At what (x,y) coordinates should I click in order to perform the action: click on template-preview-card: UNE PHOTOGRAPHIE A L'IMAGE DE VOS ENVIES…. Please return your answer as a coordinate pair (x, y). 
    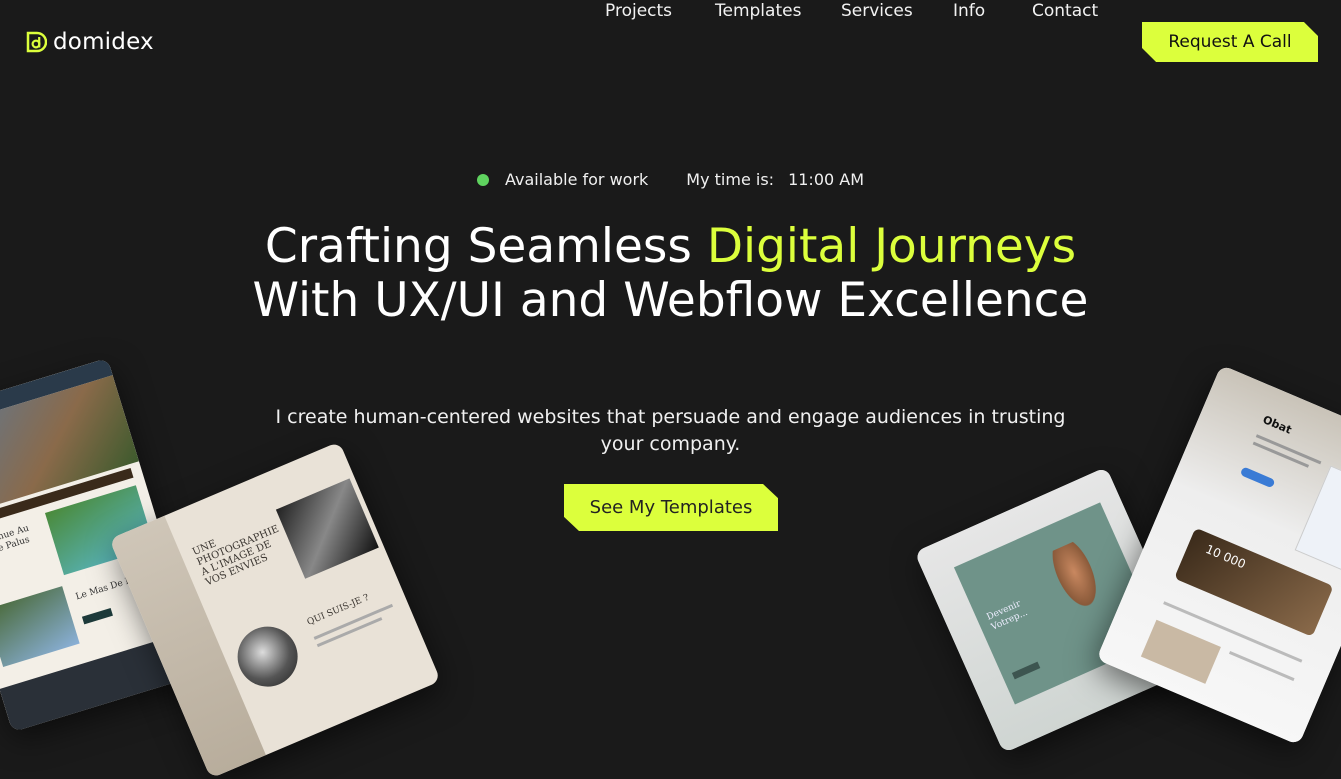
    Looking at the image, I should click on (275, 610).